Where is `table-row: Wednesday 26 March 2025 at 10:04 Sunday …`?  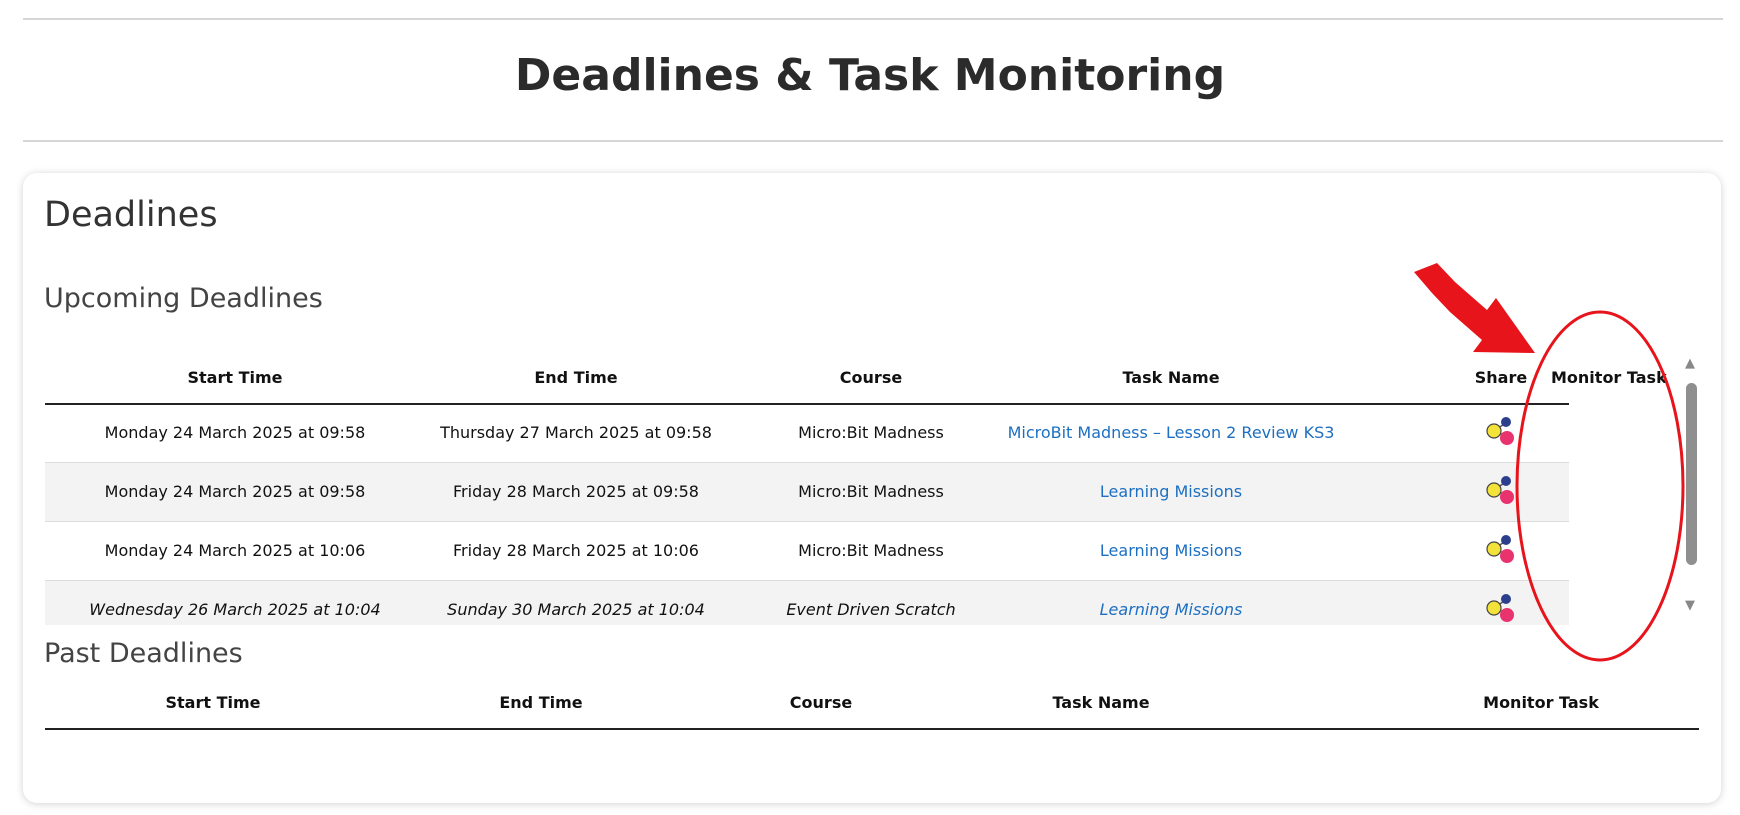 table-row: Wednesday 26 March 2025 at 10:04 Sunday … is located at coordinates (807, 603).